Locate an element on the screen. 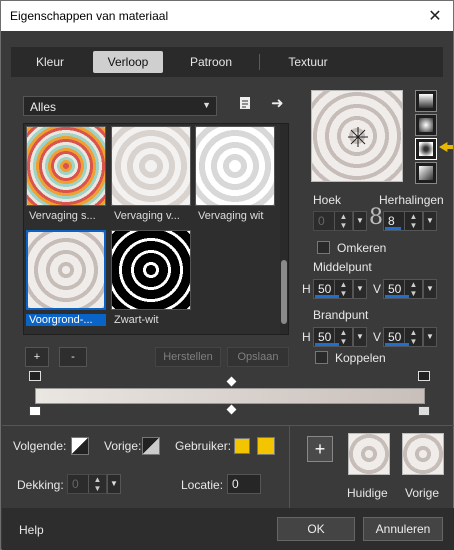 Image resolution: width=454 pixels, height=550 pixels. center-v-value: 50 is located at coordinates (395, 289).